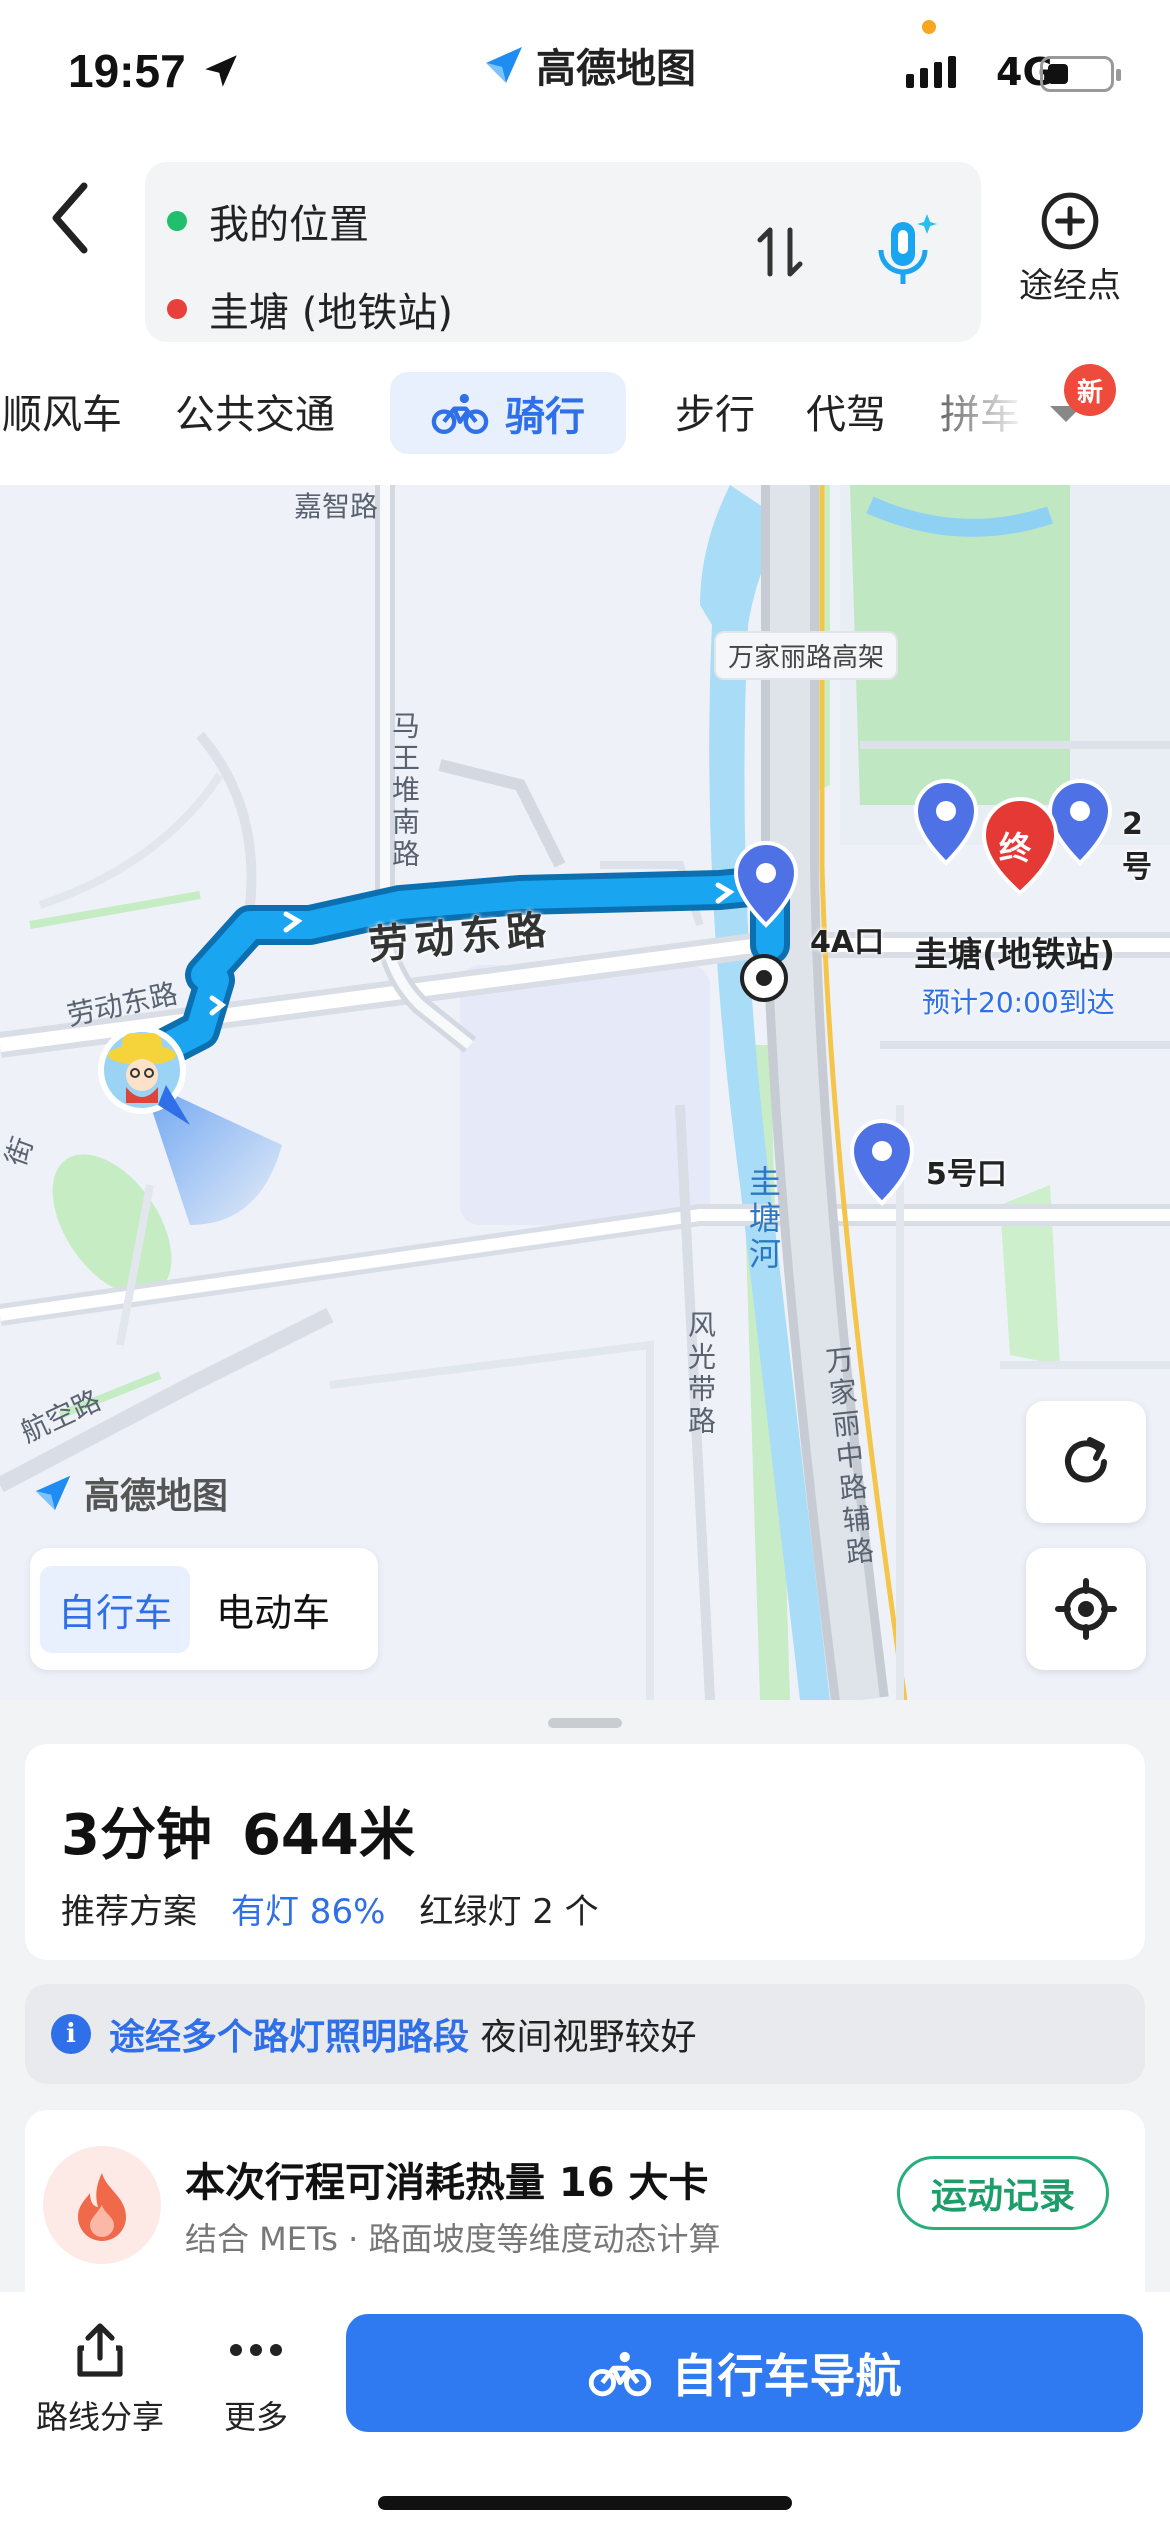 The height and width of the screenshot is (2532, 1170). Describe the element at coordinates (404, 791) in the screenshot. I see `road-label: 马王堆南路` at that location.